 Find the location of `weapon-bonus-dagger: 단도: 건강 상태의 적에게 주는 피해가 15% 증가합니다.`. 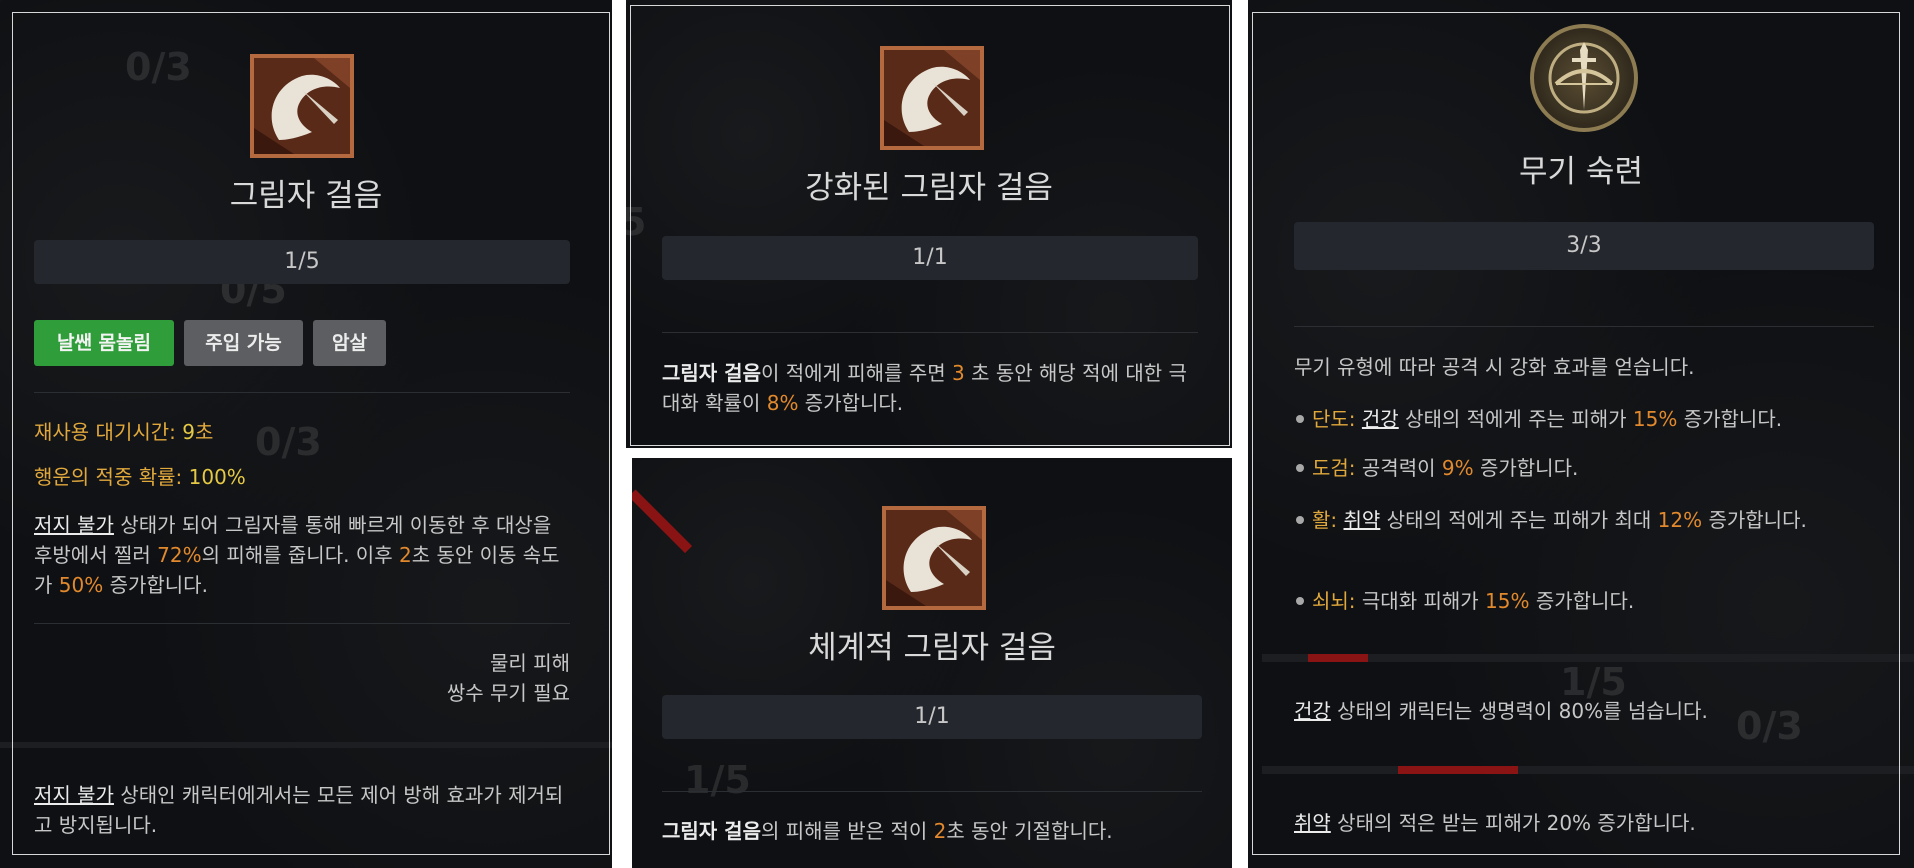

weapon-bonus-dagger: 단도: 건강 상태의 적에게 주는 피해가 15% 증가합니다. is located at coordinates (1592, 419).